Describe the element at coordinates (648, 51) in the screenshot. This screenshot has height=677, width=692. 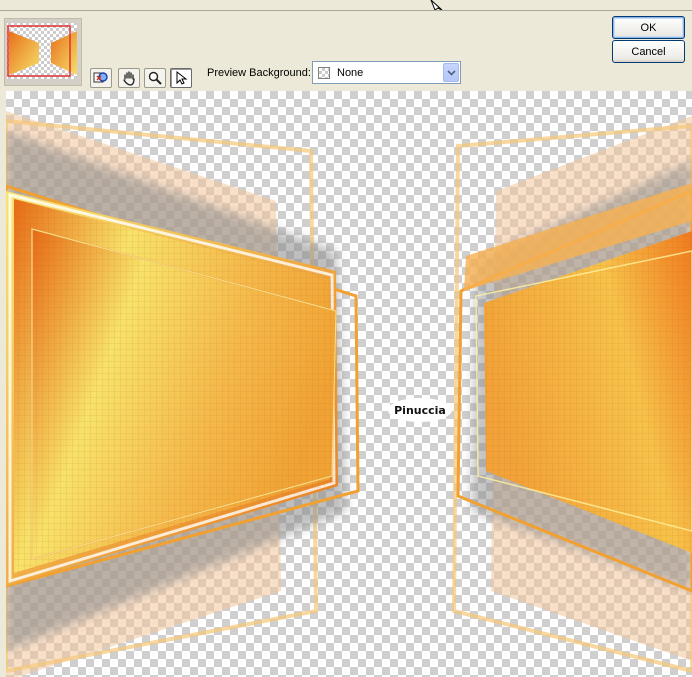
I see `cancel-button: Cancel` at that location.